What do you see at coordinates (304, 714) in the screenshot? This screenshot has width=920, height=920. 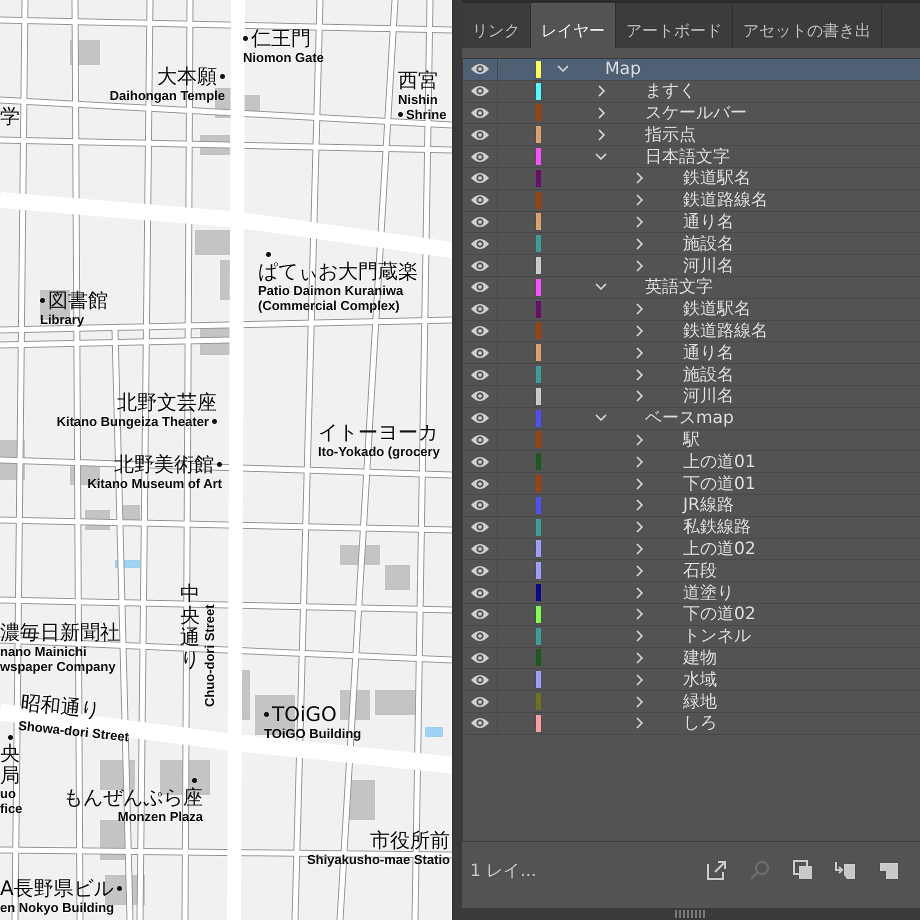 I see `place-name: TOiGO` at bounding box center [304, 714].